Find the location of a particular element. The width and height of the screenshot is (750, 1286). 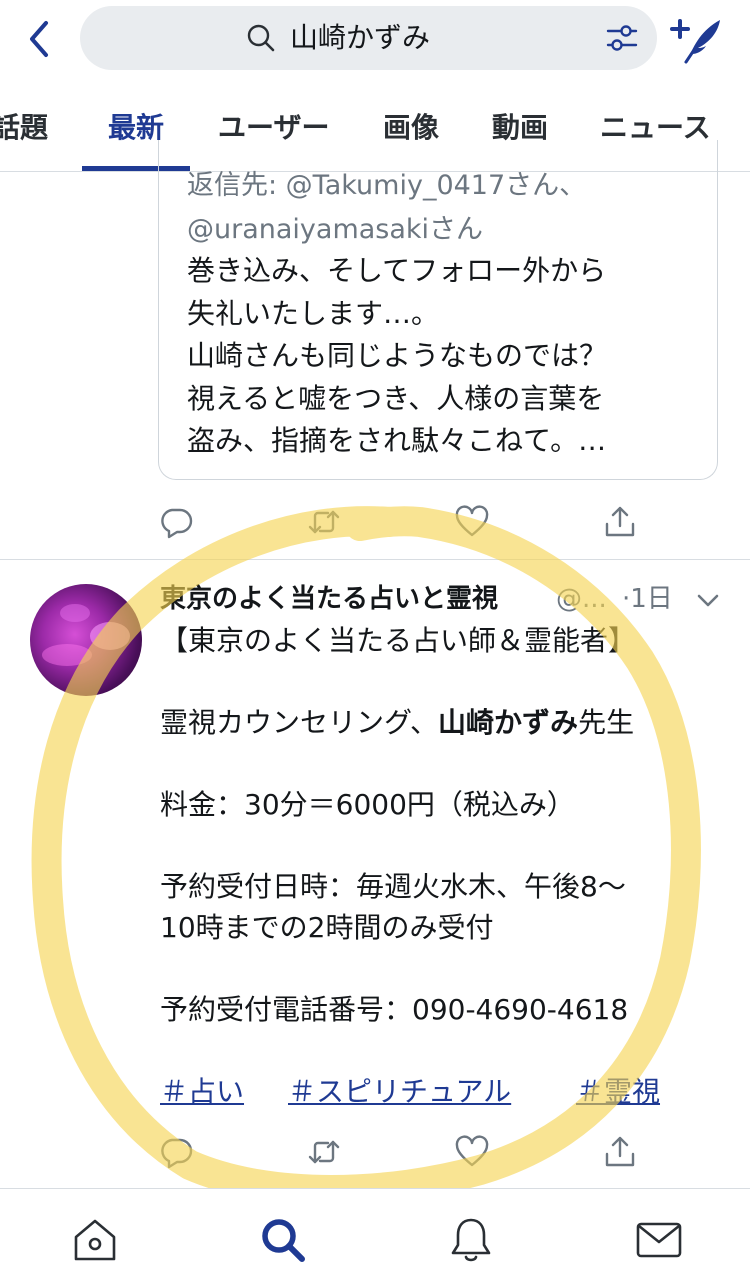

chevron-down-icon is located at coordinates (708, 600).